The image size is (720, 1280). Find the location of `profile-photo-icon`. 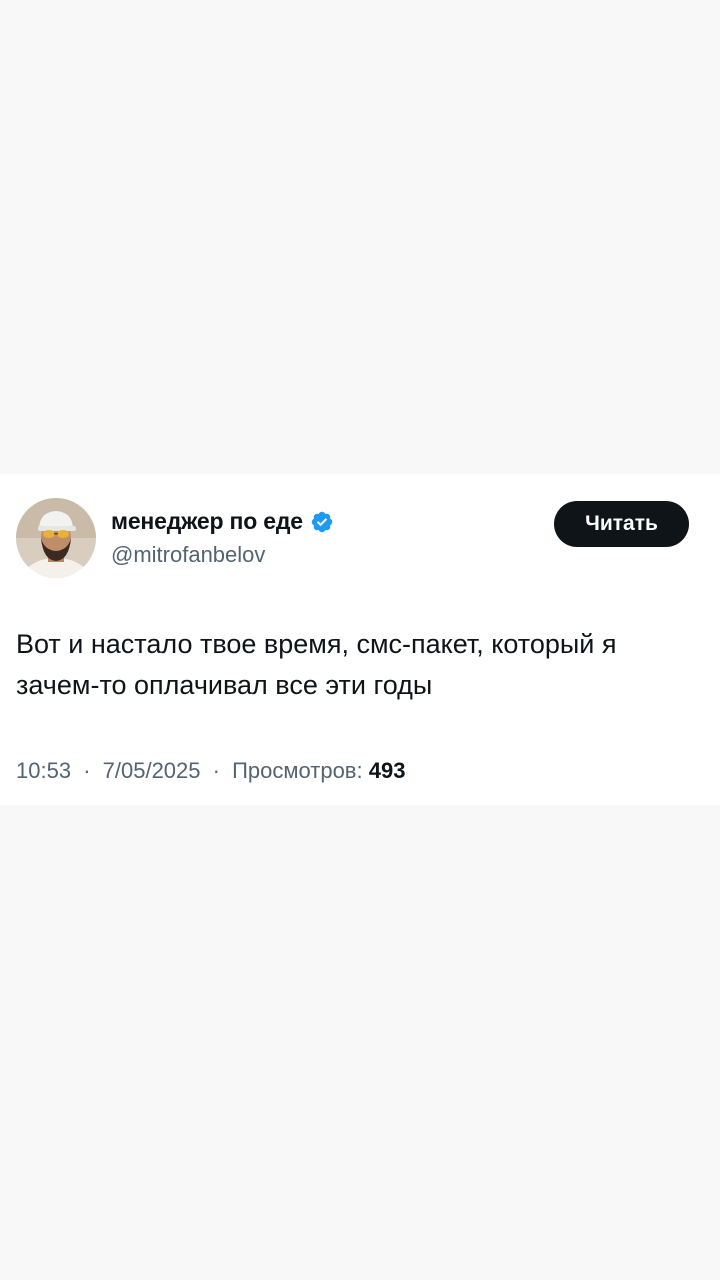

profile-photo-icon is located at coordinates (56, 538).